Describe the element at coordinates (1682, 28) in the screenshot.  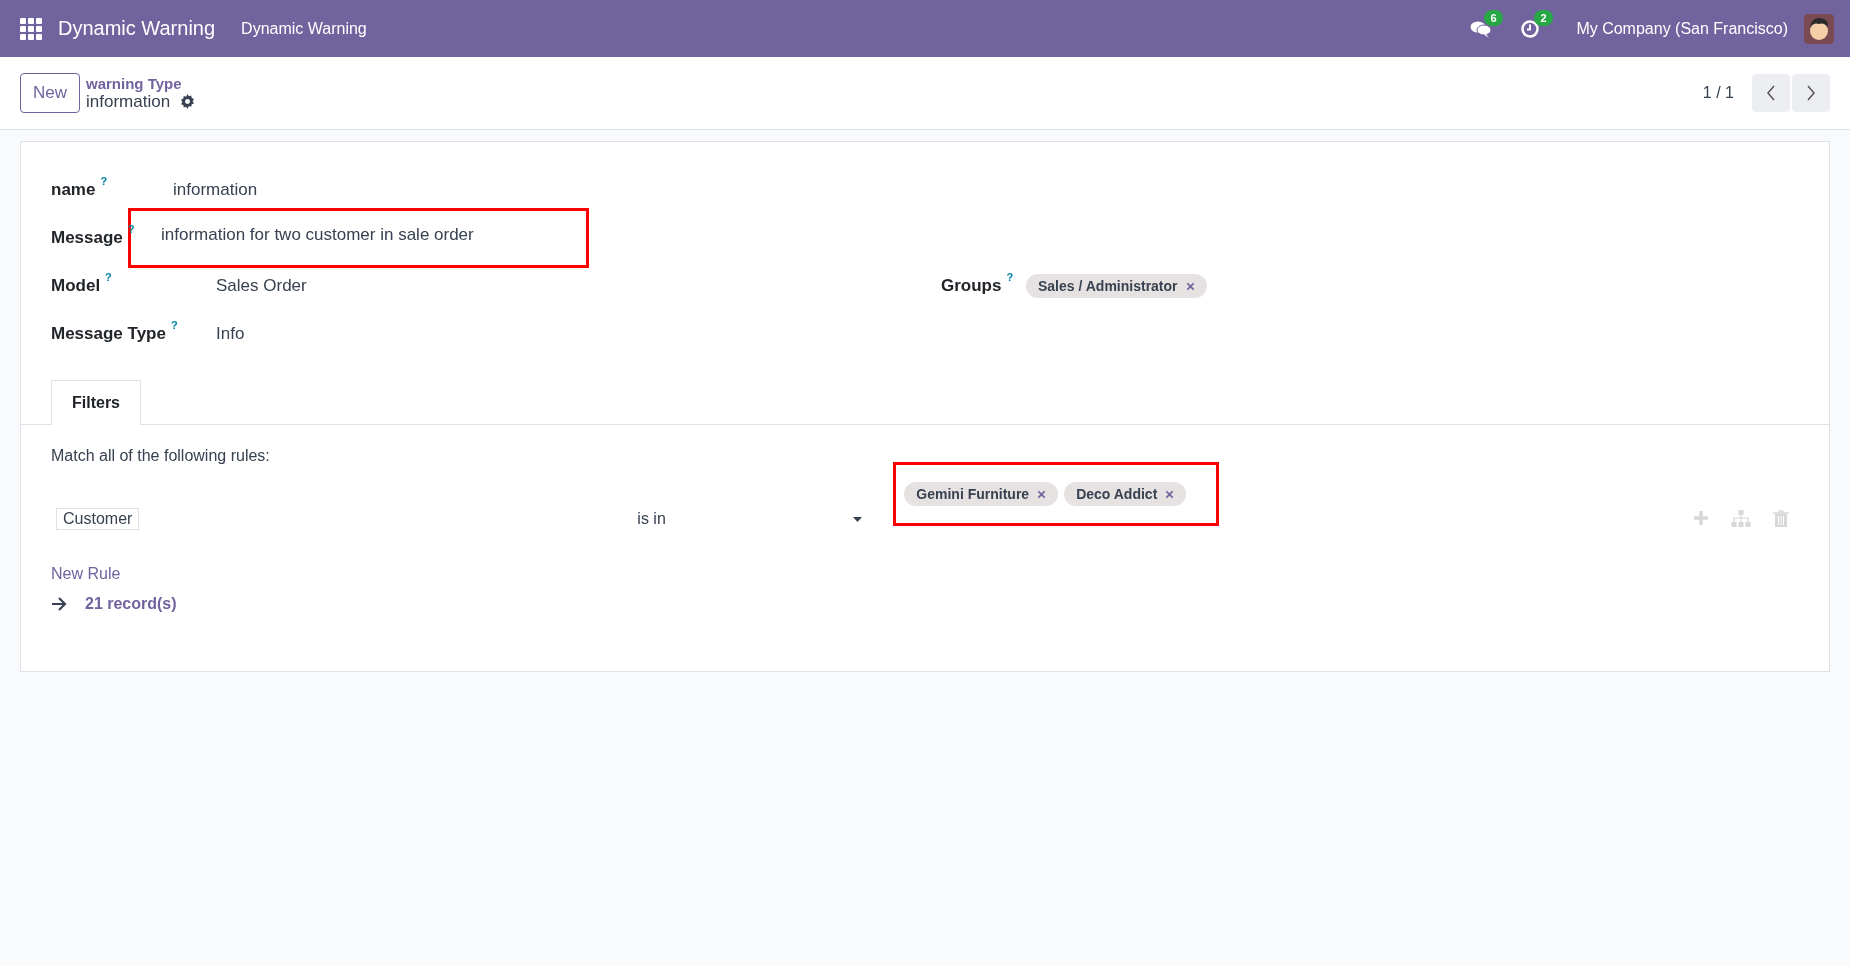
I see `company-switcher: My Company (San Francisco)` at that location.